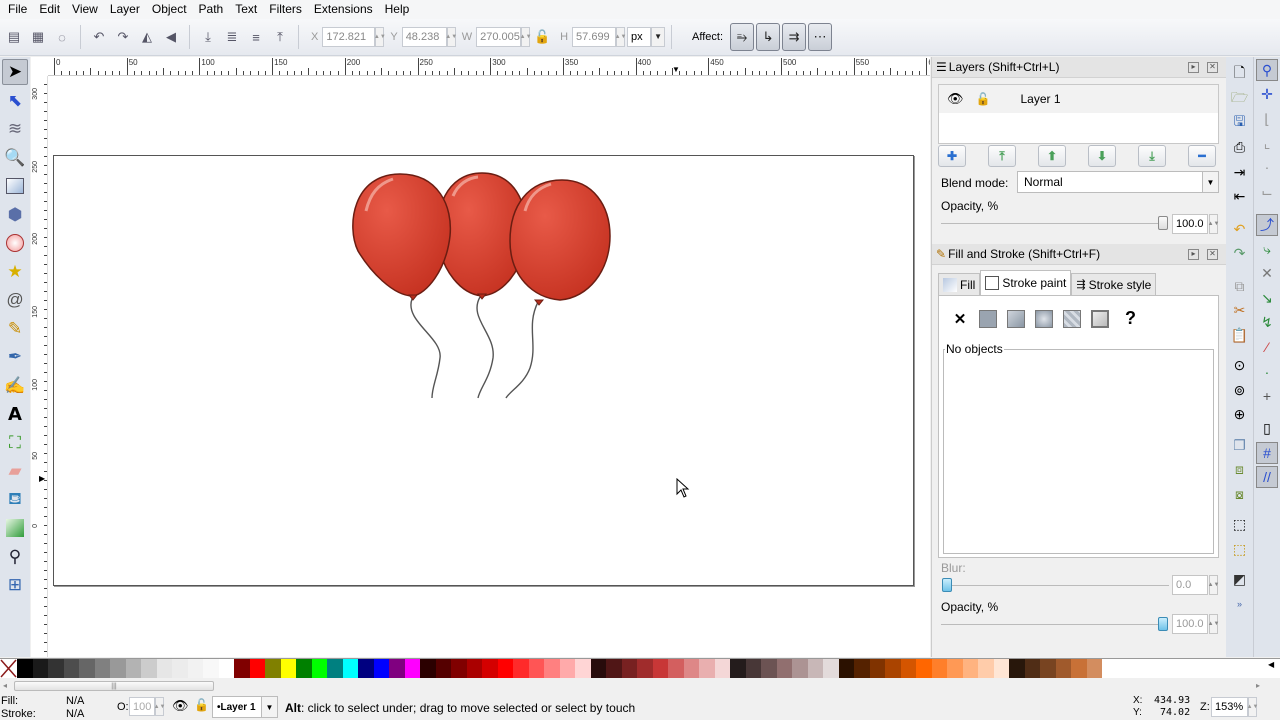 This screenshot has height=720, width=1280. I want to click on snap-object-centers-icon: ⁄, so click(1267, 347).